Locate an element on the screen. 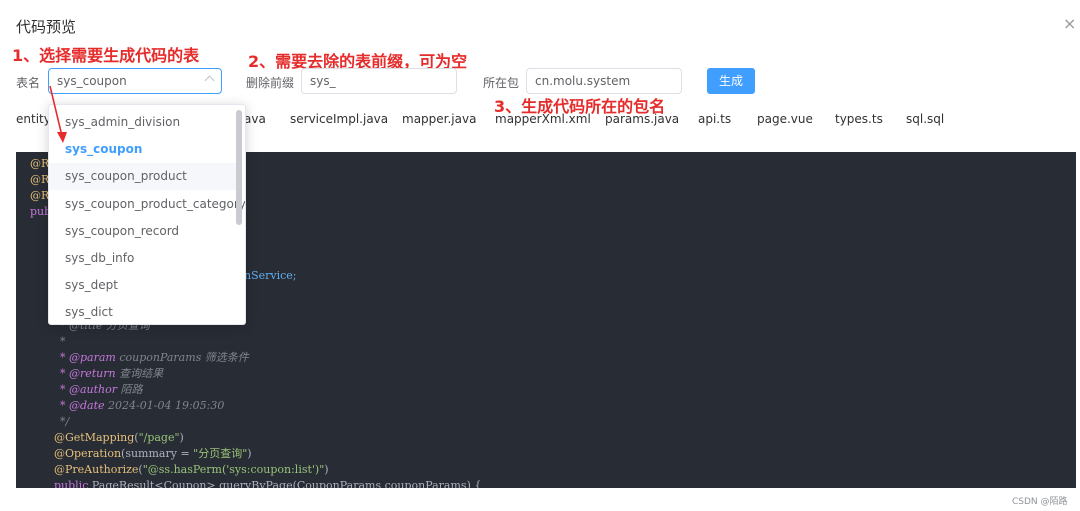 The image size is (1080, 511). dropdown-option: sys_coupon_record is located at coordinates (143, 231).